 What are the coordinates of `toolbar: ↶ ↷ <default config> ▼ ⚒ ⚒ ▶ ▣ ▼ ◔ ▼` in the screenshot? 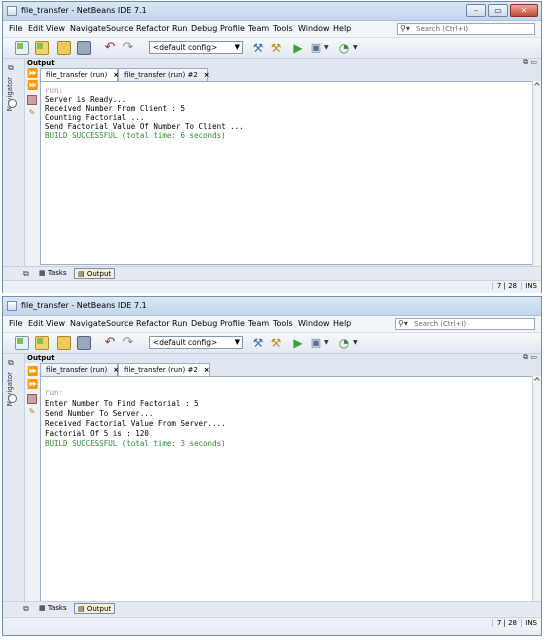 It's located at (272, 343).